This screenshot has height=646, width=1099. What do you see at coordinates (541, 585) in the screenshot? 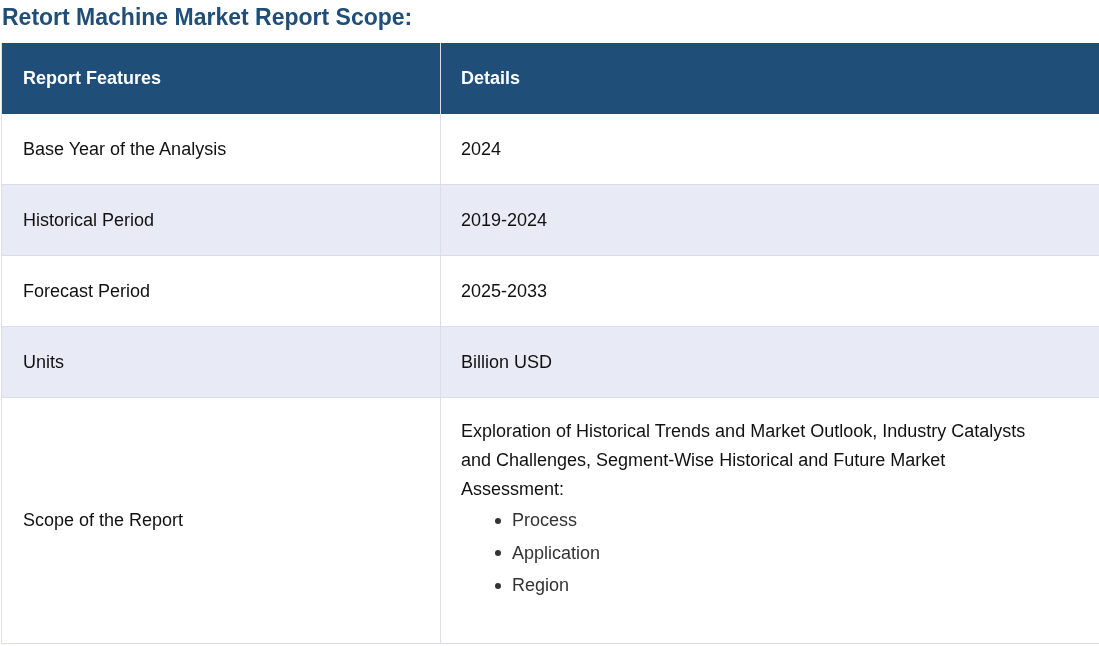
I see `list-item: Region` at bounding box center [541, 585].